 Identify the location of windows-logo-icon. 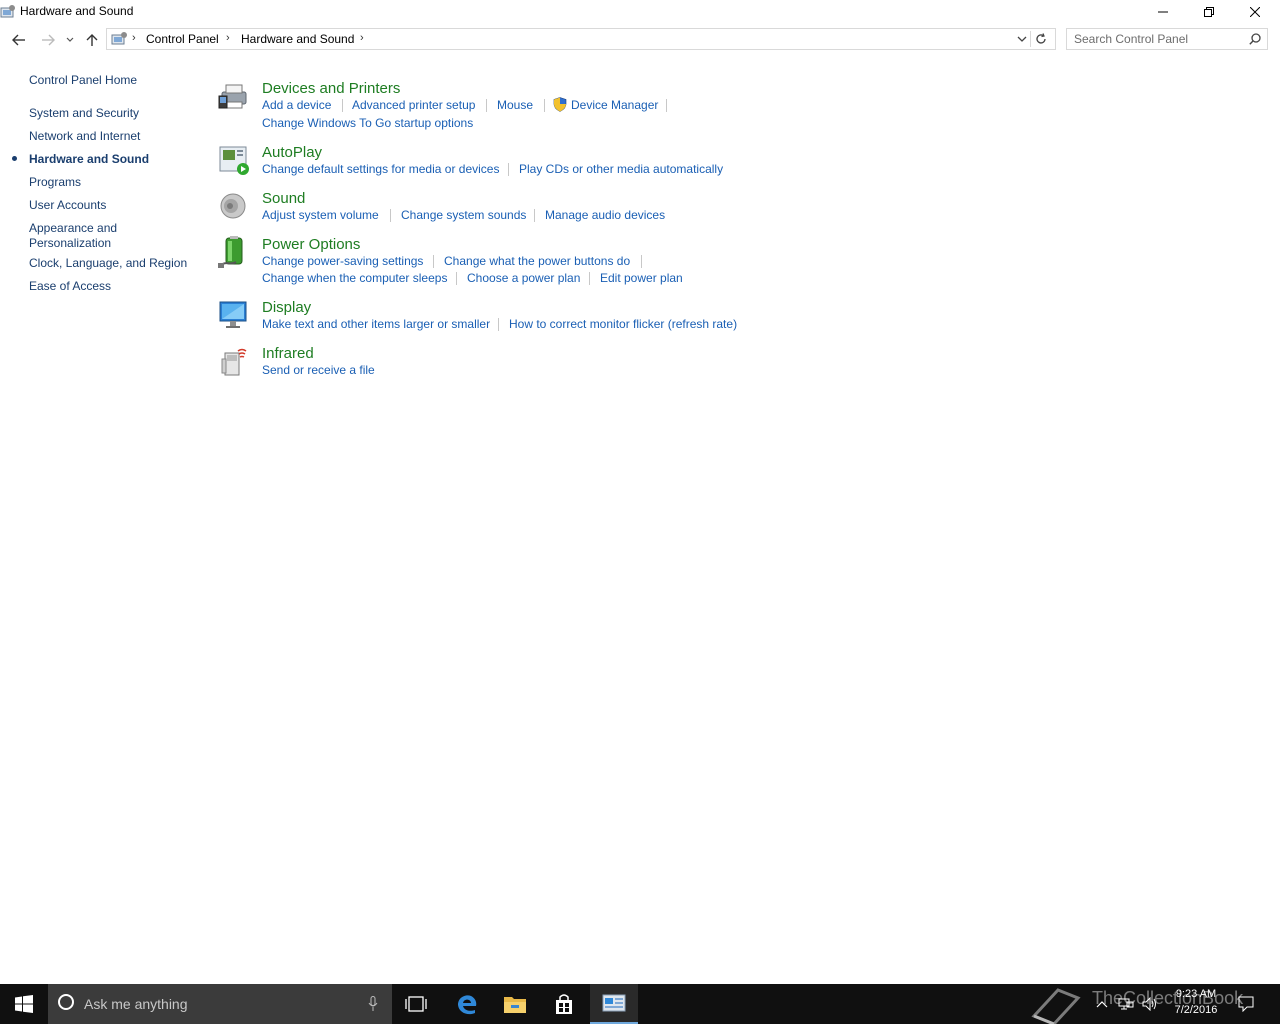
(24, 1004).